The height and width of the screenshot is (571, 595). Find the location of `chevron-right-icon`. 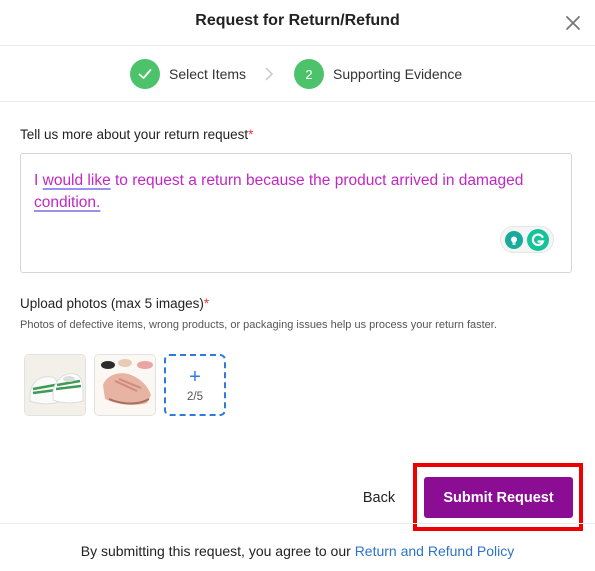

chevron-right-icon is located at coordinates (269, 74).